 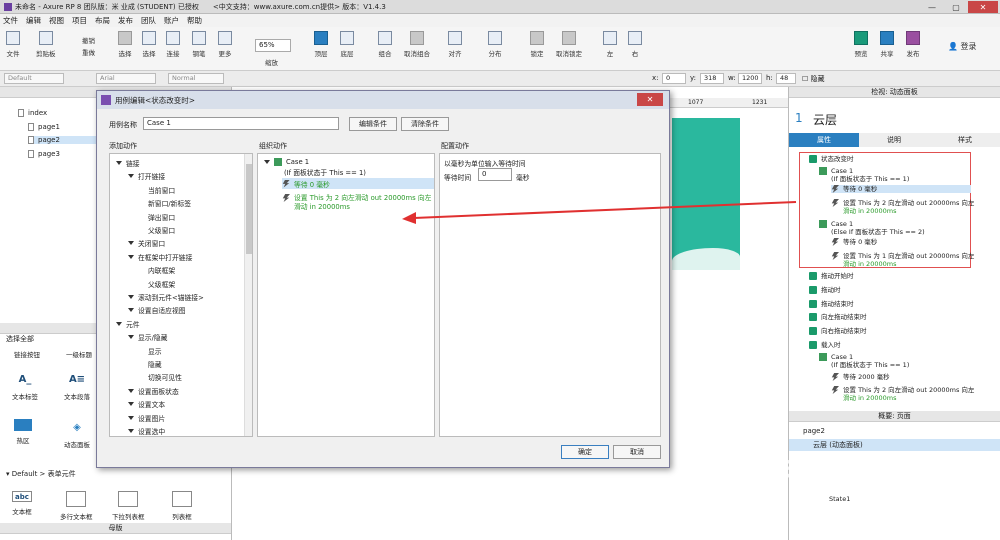 What do you see at coordinates (824, 140) in the screenshot?
I see `tab-properties: 属性` at bounding box center [824, 140].